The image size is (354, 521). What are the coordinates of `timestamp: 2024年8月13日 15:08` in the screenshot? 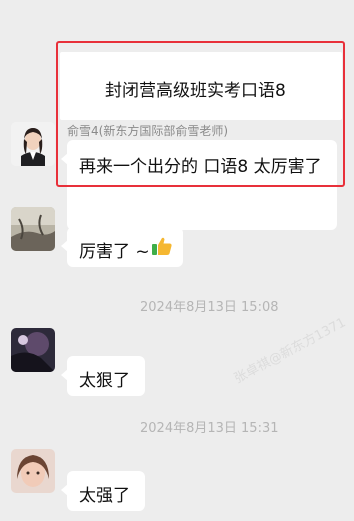 It's located at (209, 307).